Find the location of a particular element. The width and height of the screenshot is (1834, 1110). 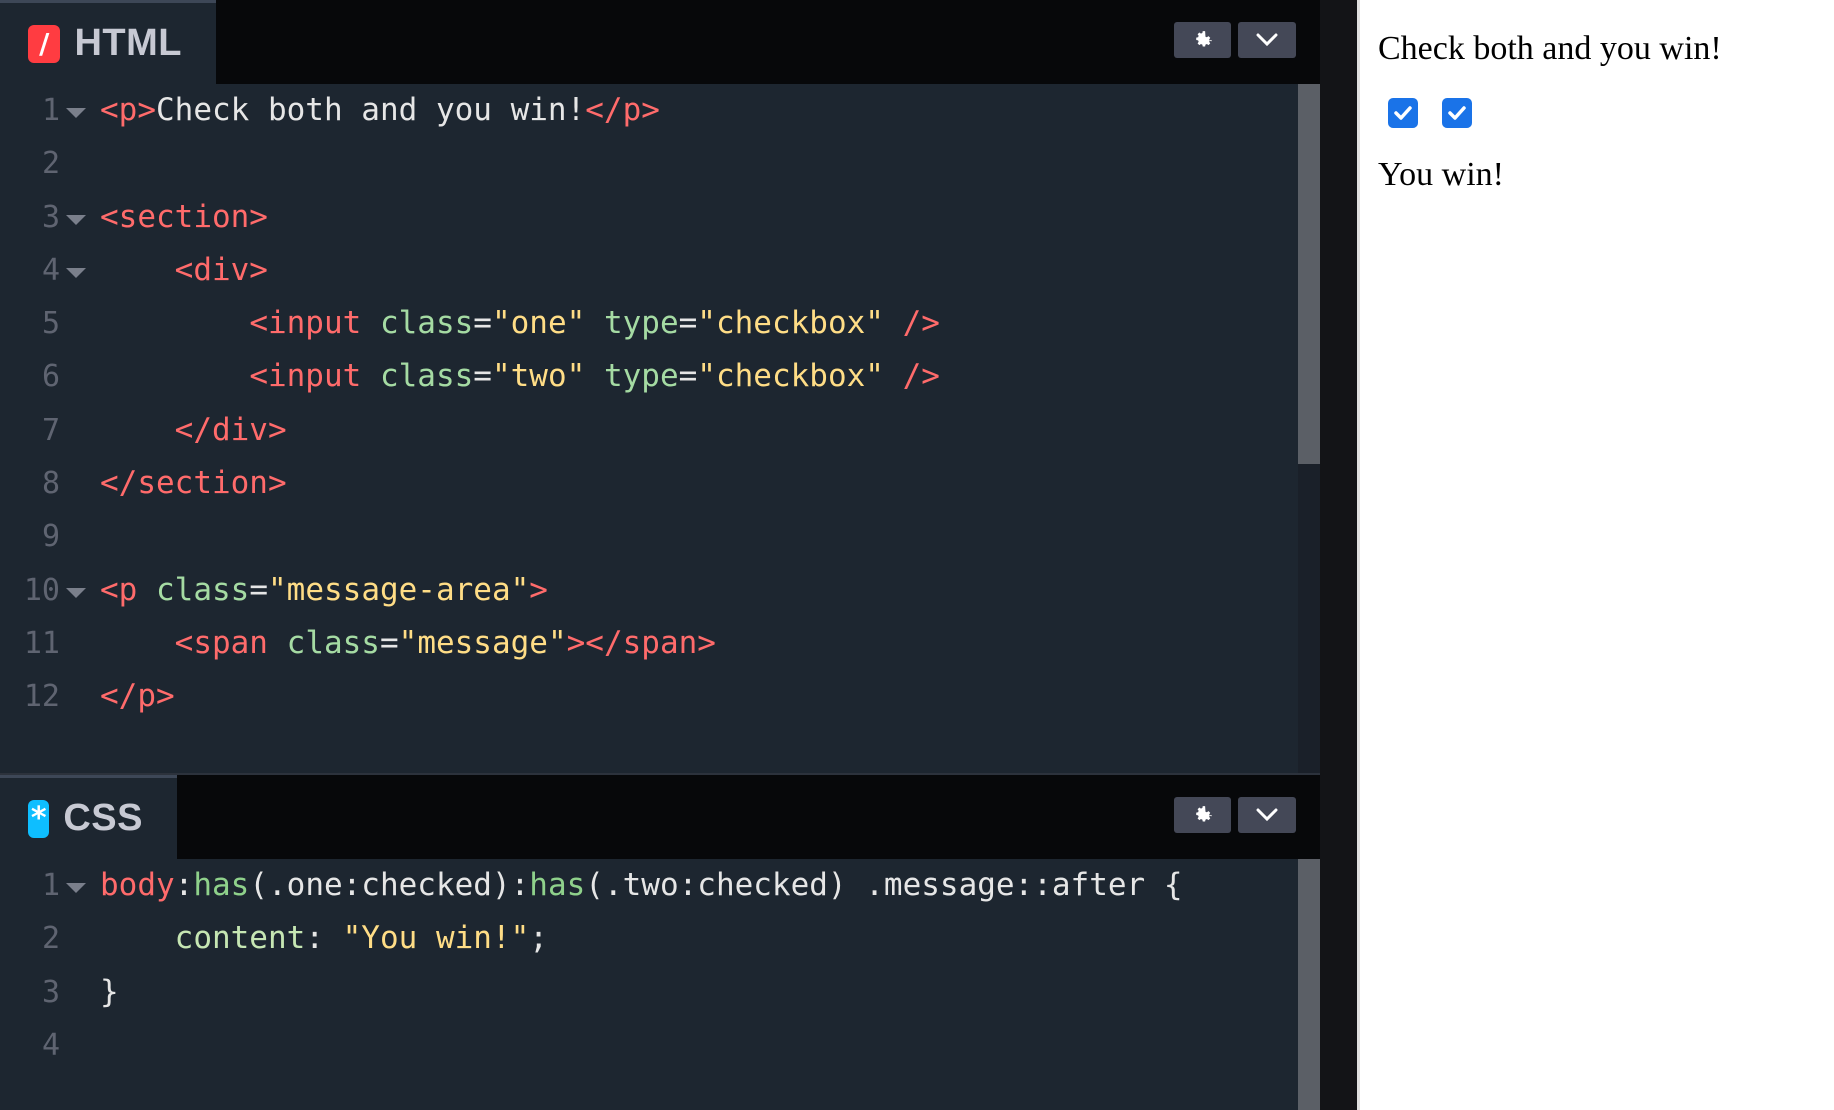

code-text: <div> is located at coordinates (184, 270).